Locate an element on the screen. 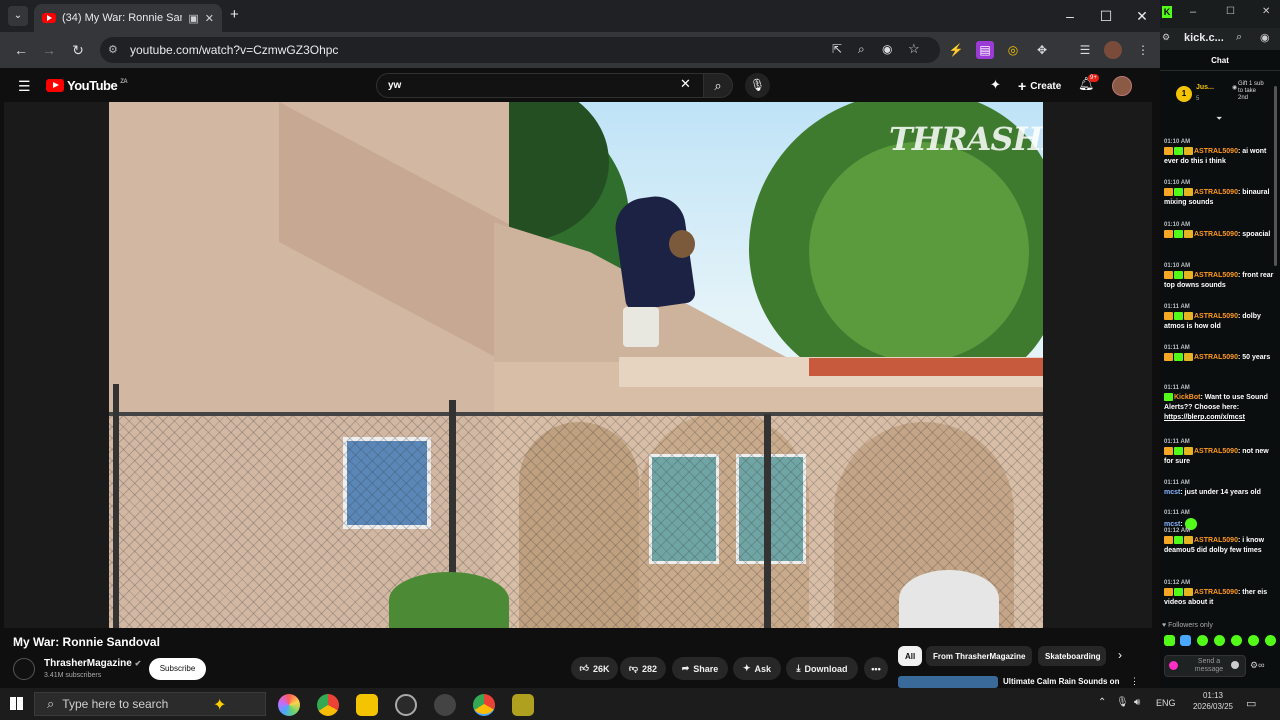  chip-skateboarding: Skateboarding is located at coordinates (1072, 656).